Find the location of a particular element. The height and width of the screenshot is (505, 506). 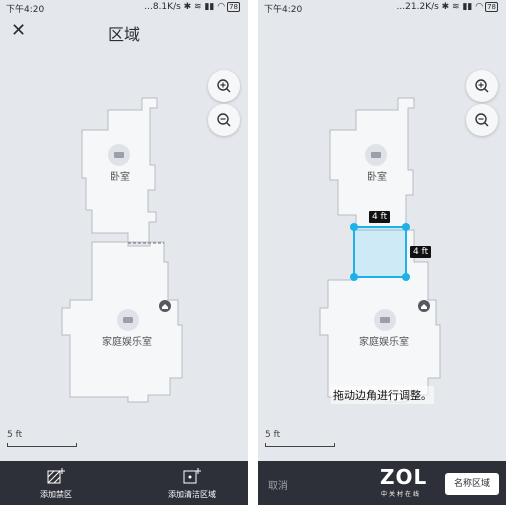

add-clean-label: 添加清洁区域 is located at coordinates (192, 494).